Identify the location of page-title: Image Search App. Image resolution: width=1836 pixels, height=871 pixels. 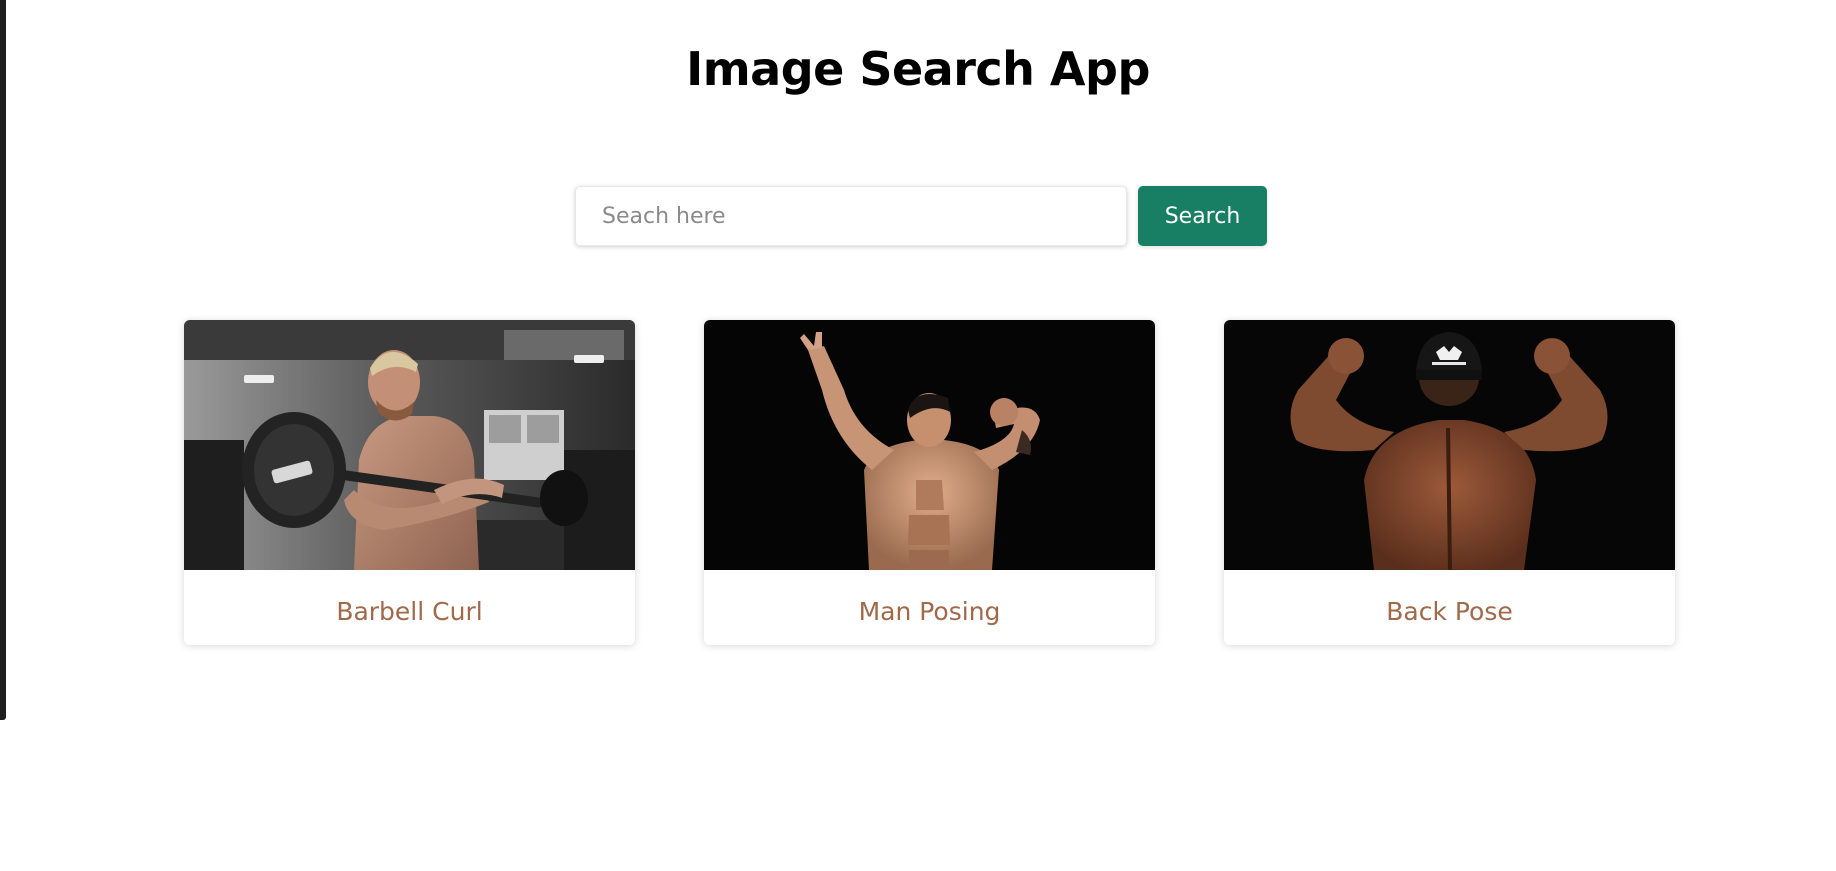
(918, 69).